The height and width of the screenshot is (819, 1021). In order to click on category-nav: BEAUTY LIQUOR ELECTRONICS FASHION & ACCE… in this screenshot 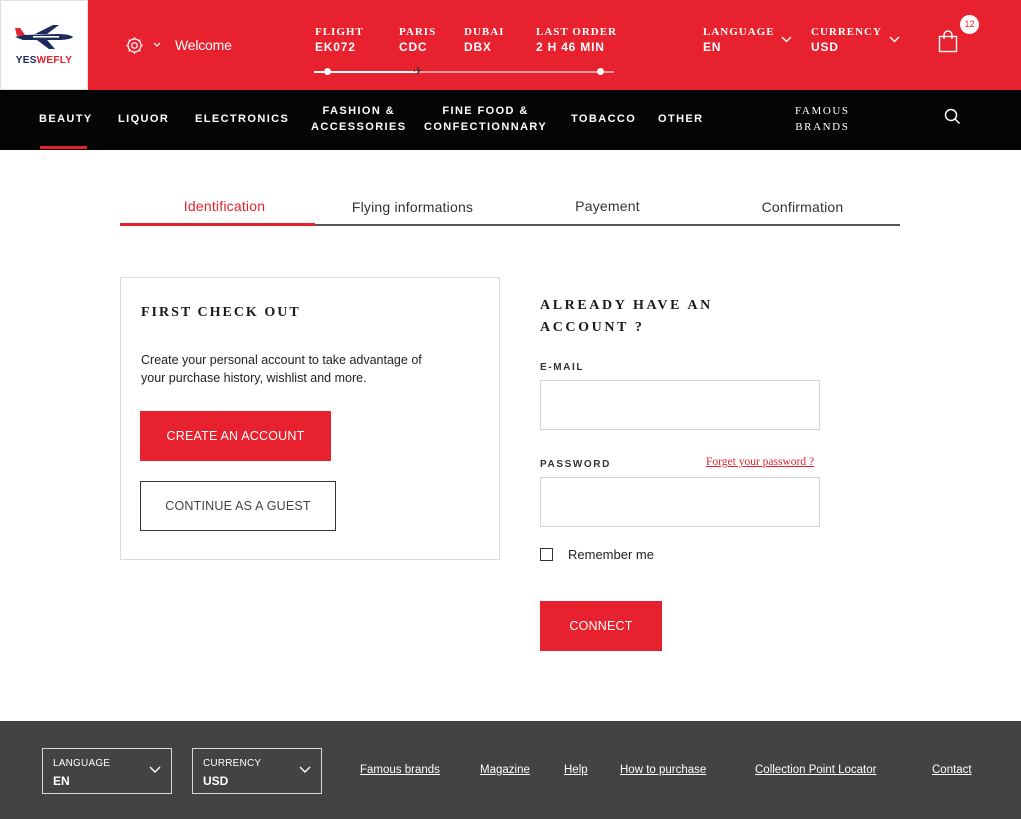, I will do `click(510, 120)`.